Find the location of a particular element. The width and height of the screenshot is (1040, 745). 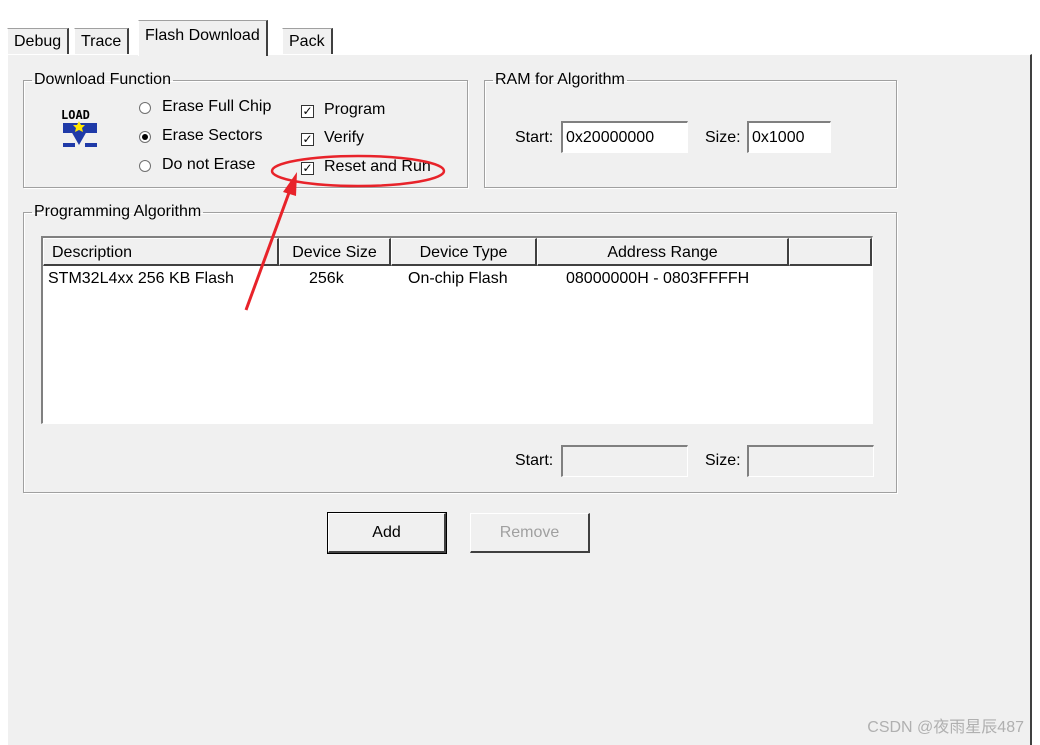

radio-erase-full-chip is located at coordinates (145, 108).